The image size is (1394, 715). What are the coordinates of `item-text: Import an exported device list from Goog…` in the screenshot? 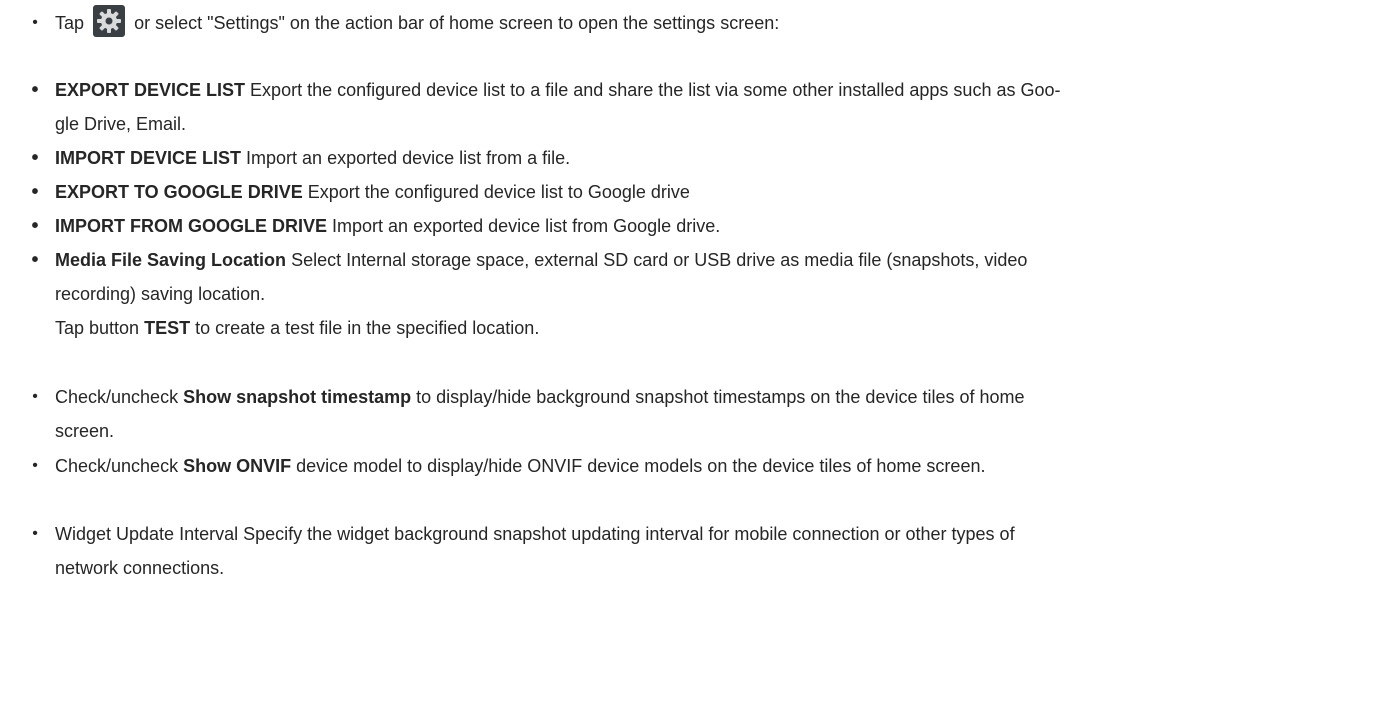 It's located at (526, 226).